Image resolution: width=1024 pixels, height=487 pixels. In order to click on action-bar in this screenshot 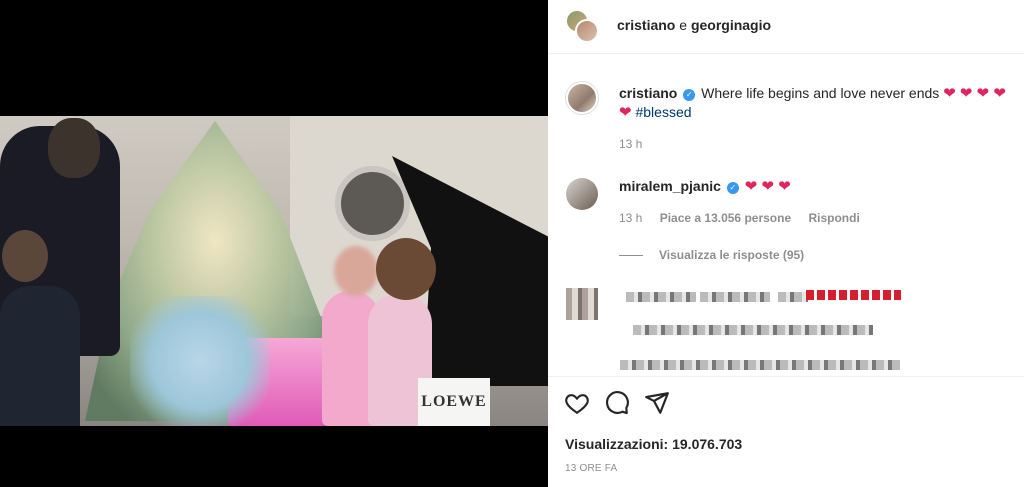, I will do `click(617, 403)`.